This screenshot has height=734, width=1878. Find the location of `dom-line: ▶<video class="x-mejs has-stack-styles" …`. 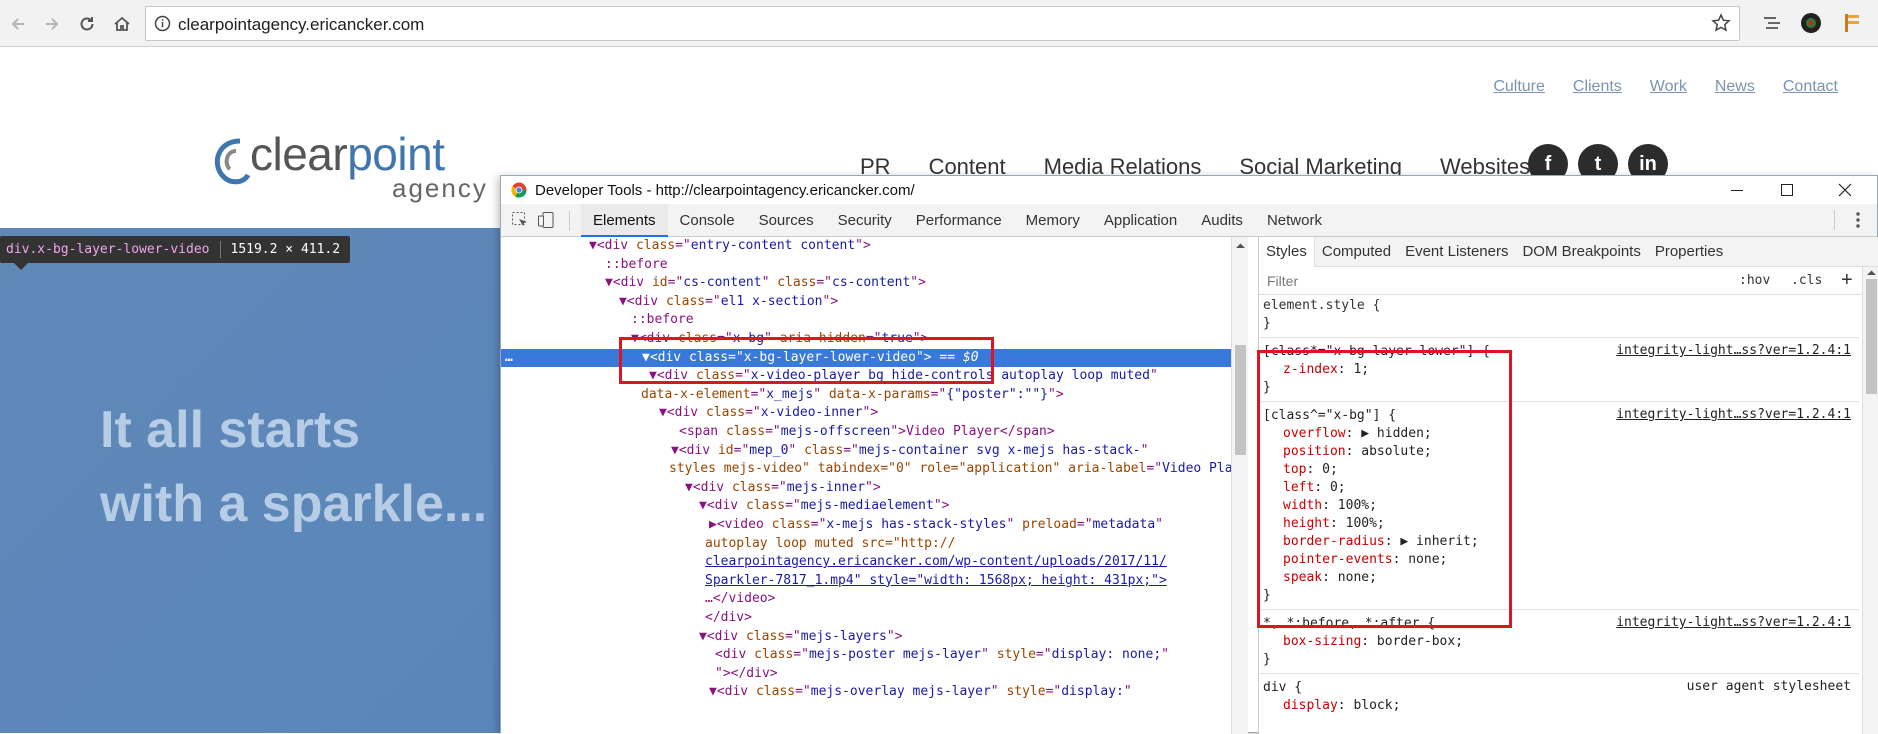

dom-line: ▶<video class="x-mejs has-stack-styles" … is located at coordinates (936, 525).